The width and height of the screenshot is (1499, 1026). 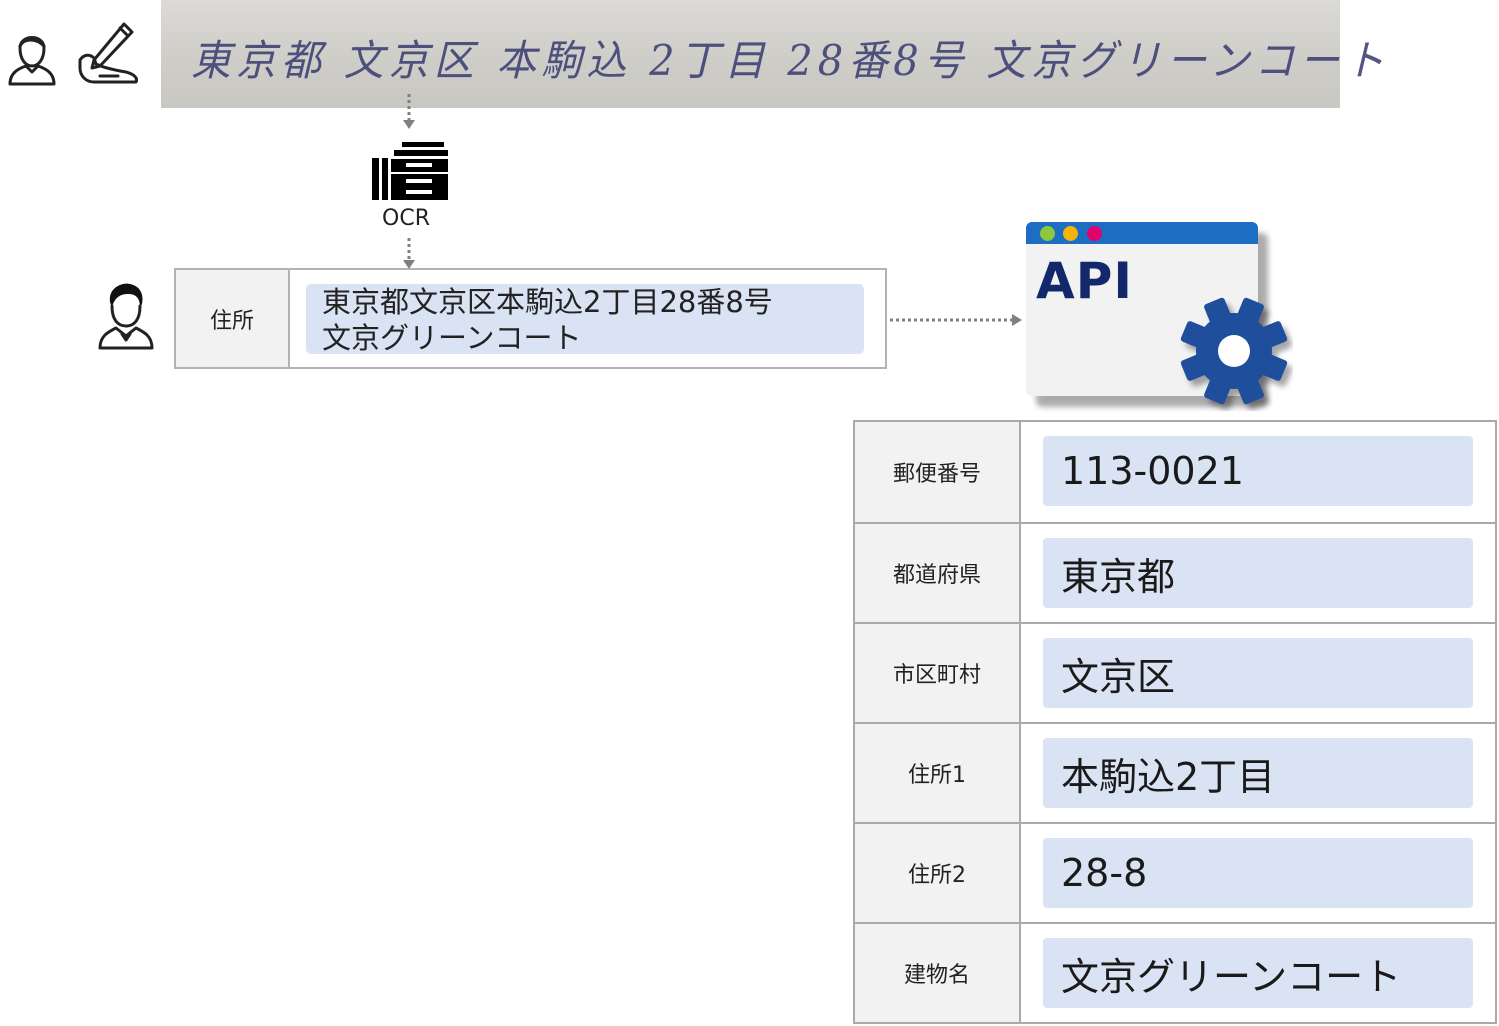 What do you see at coordinates (409, 111) in the screenshot?
I see `arrow-handwriting-to-ocr` at bounding box center [409, 111].